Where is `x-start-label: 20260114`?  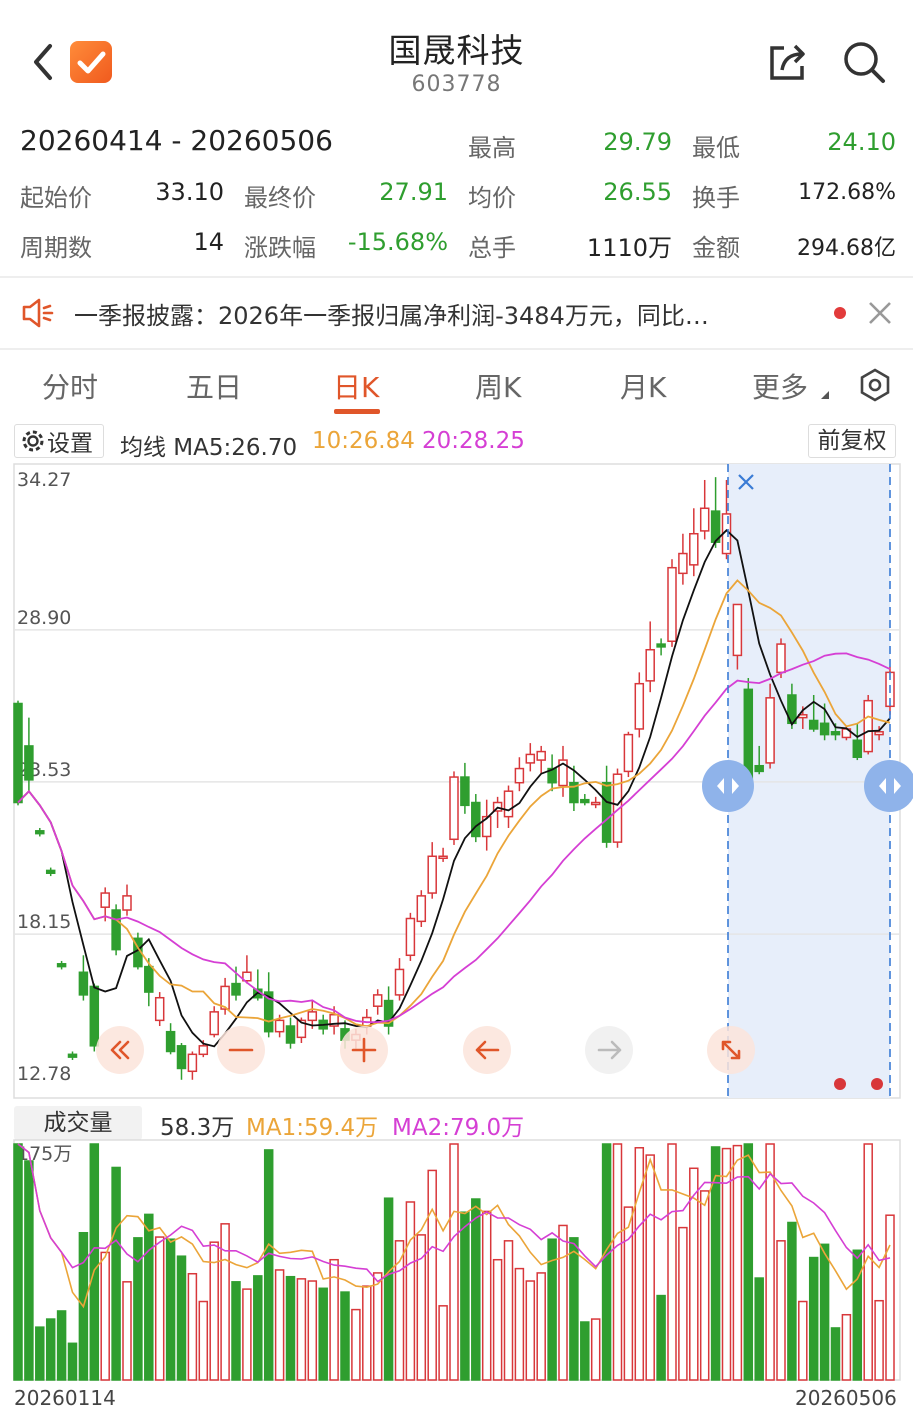 x-start-label: 20260114 is located at coordinates (65, 1398).